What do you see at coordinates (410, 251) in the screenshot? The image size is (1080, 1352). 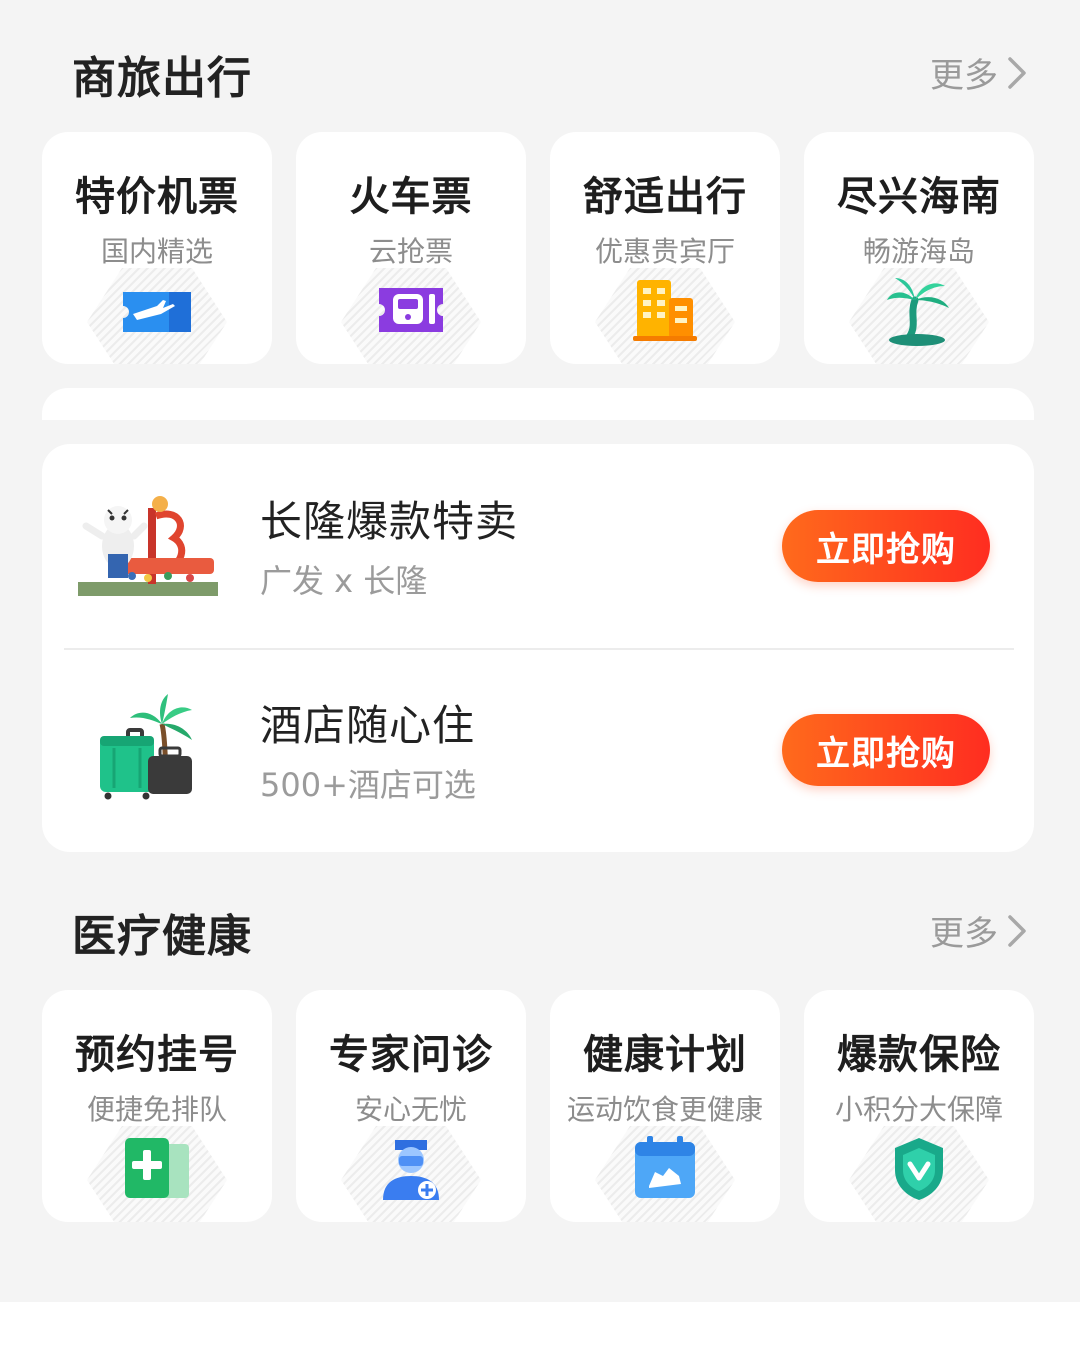 I see `card-subtitle: 云抢票` at bounding box center [410, 251].